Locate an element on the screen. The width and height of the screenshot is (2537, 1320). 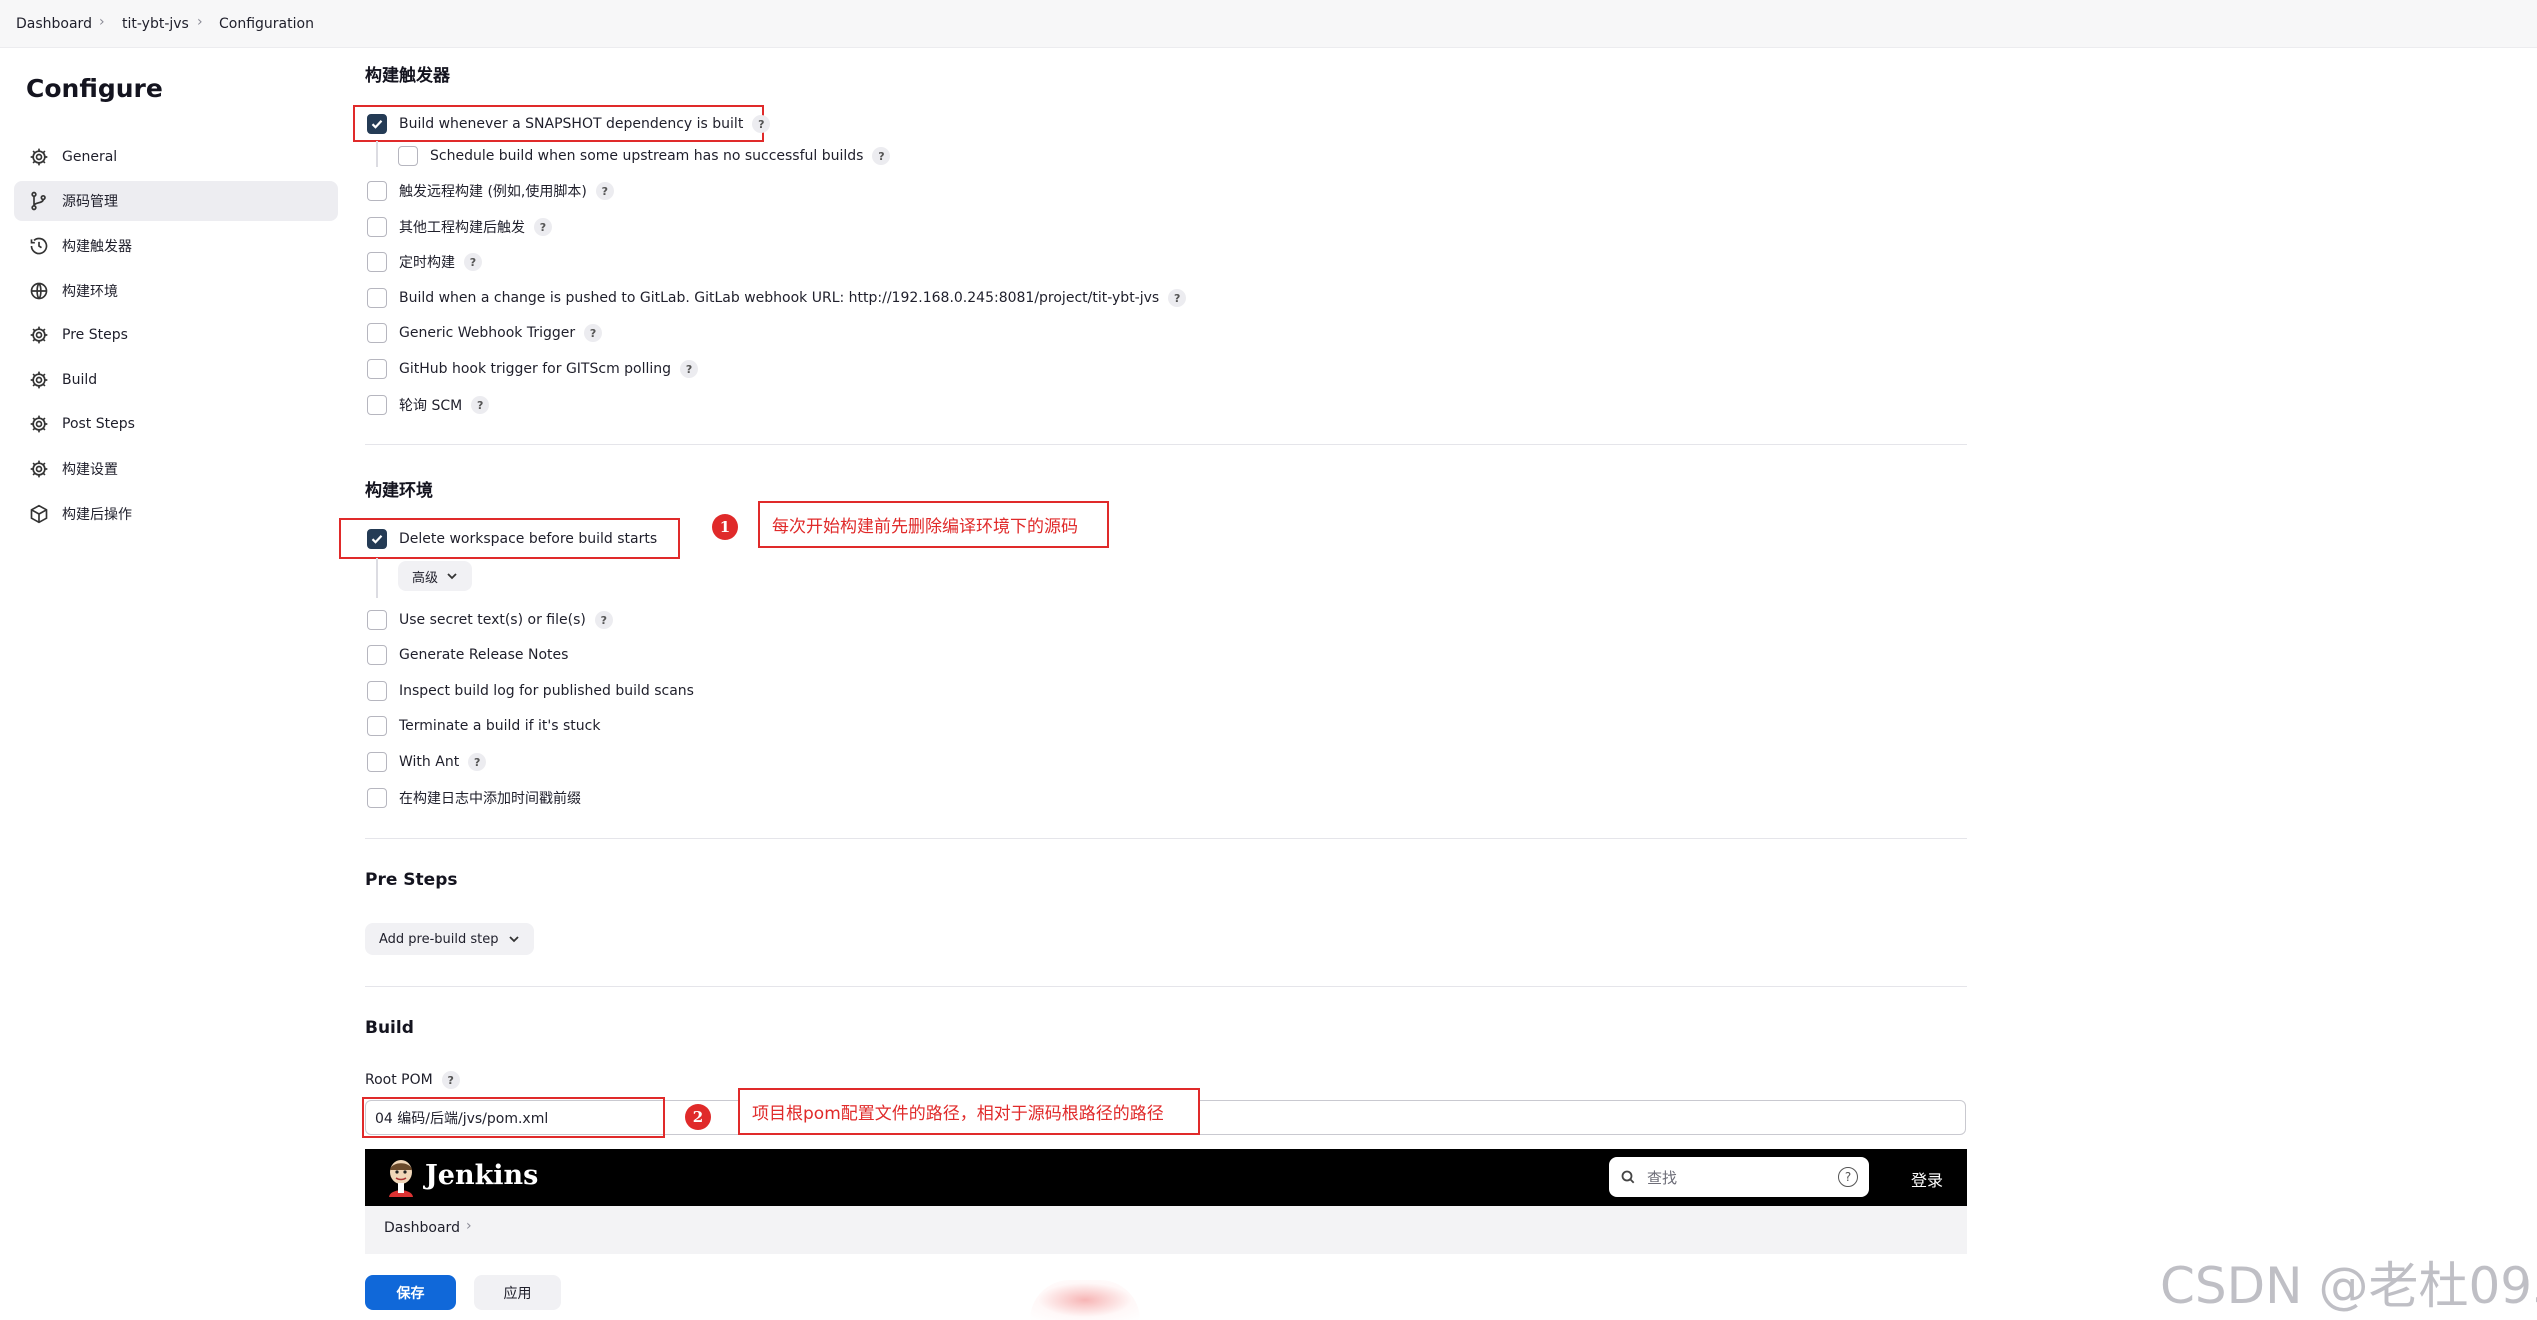
root-pom-label-row: Root POM ? is located at coordinates (412, 1080).